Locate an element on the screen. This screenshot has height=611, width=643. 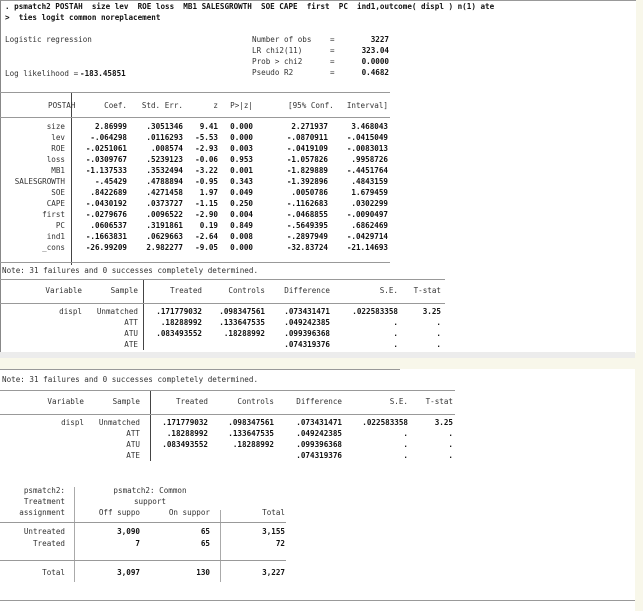
stat-value: 323.04 is located at coordinates (375, 50).